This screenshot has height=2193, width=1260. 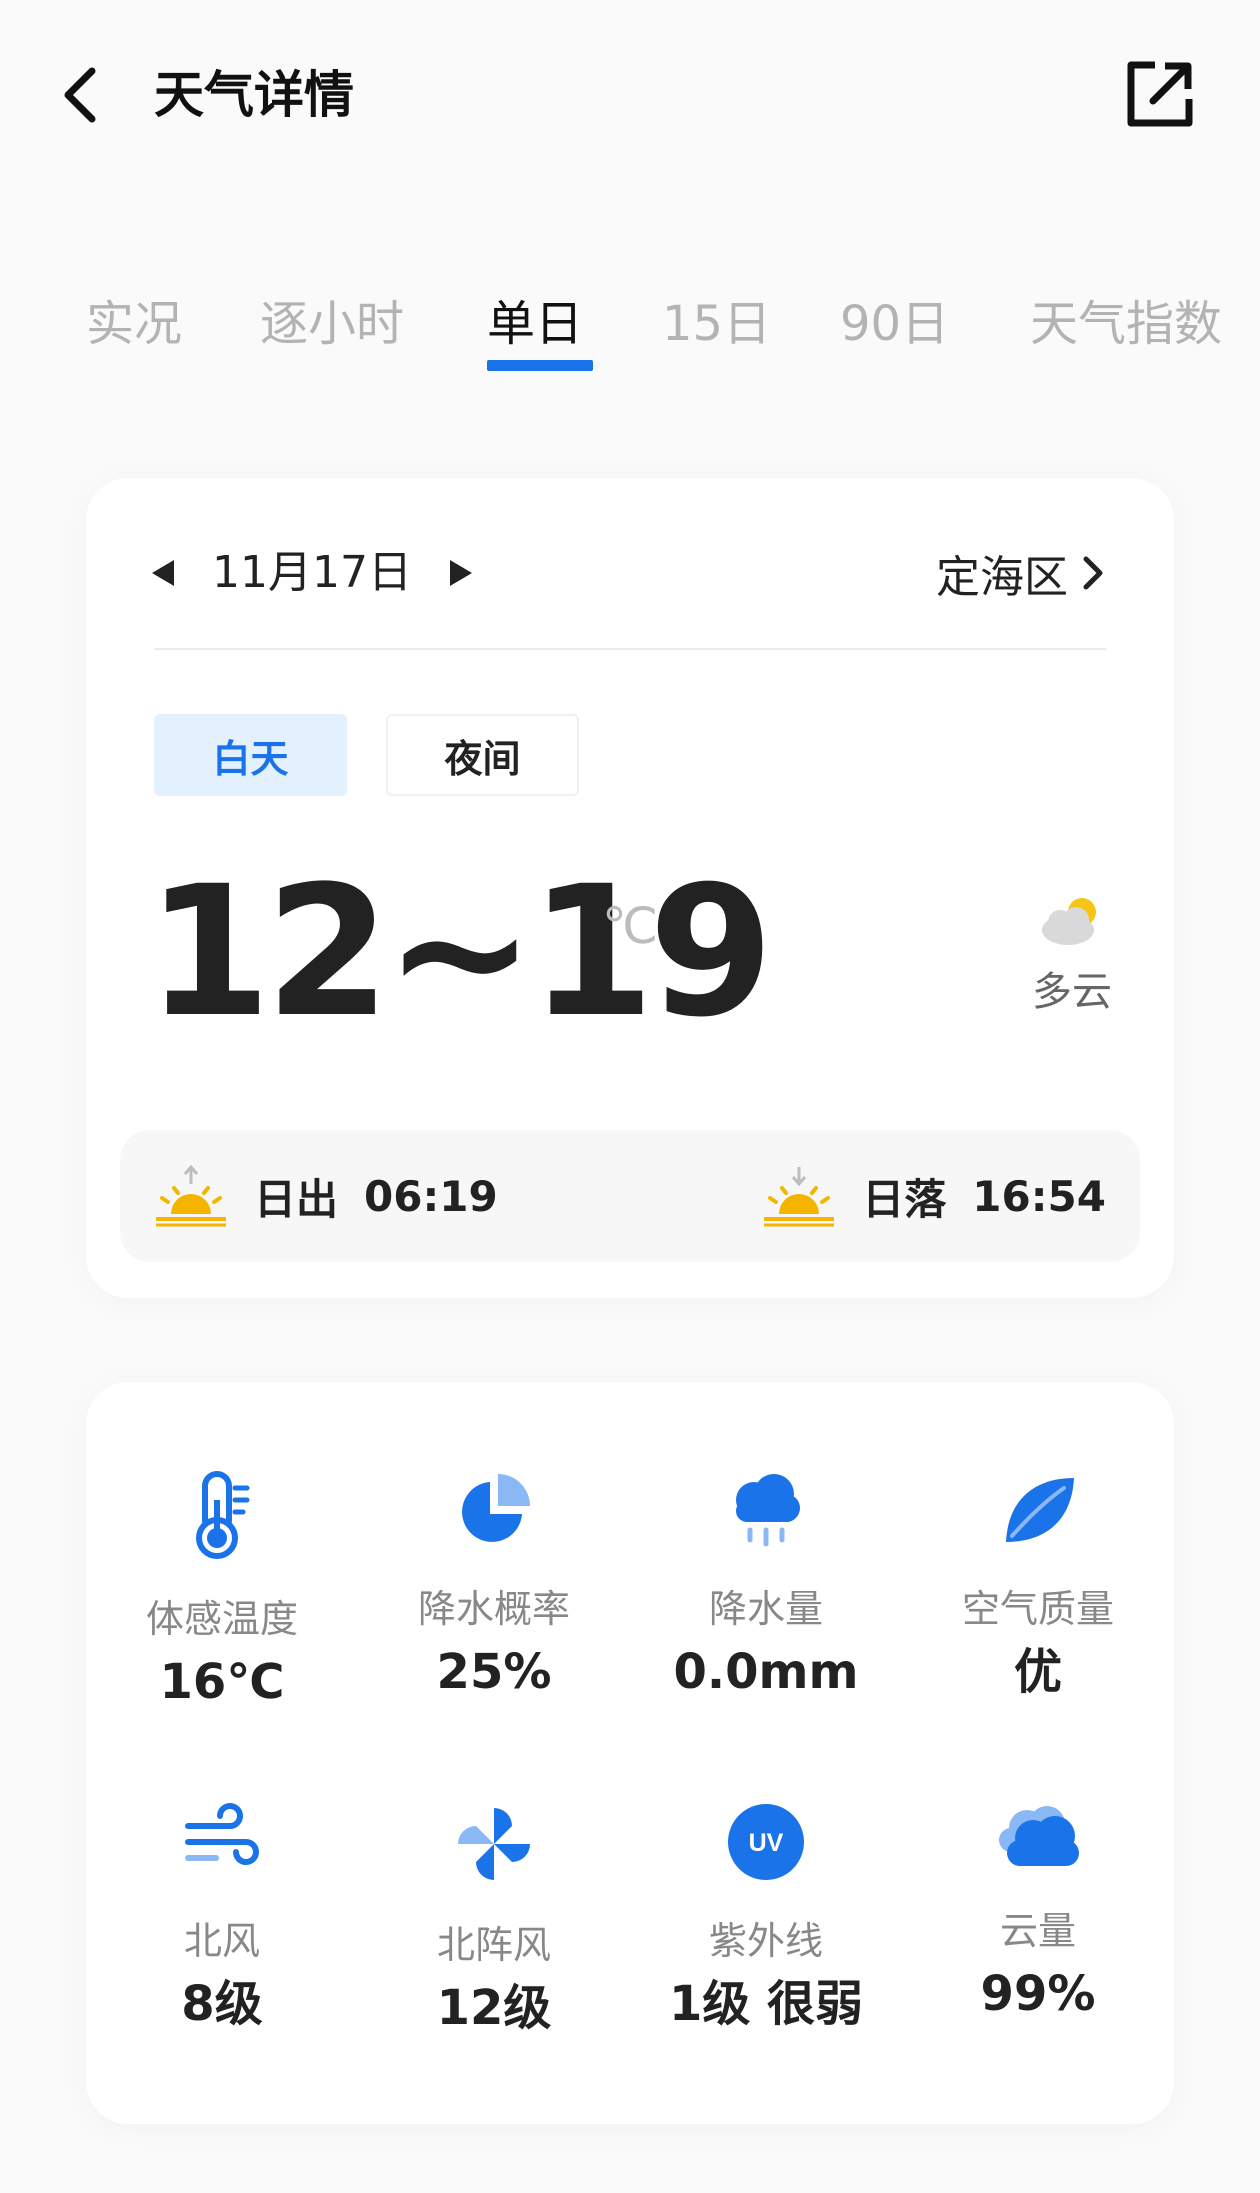 I want to click on forecast-tabs: 实况 逐小时 单日 15日 90日 天气指数, so click(x=630, y=330).